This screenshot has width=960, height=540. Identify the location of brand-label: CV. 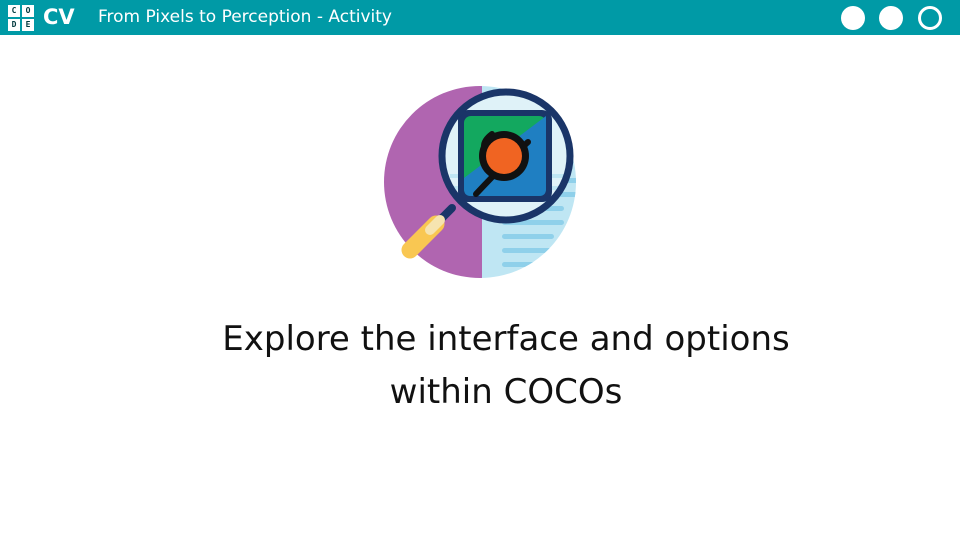
(59, 17).